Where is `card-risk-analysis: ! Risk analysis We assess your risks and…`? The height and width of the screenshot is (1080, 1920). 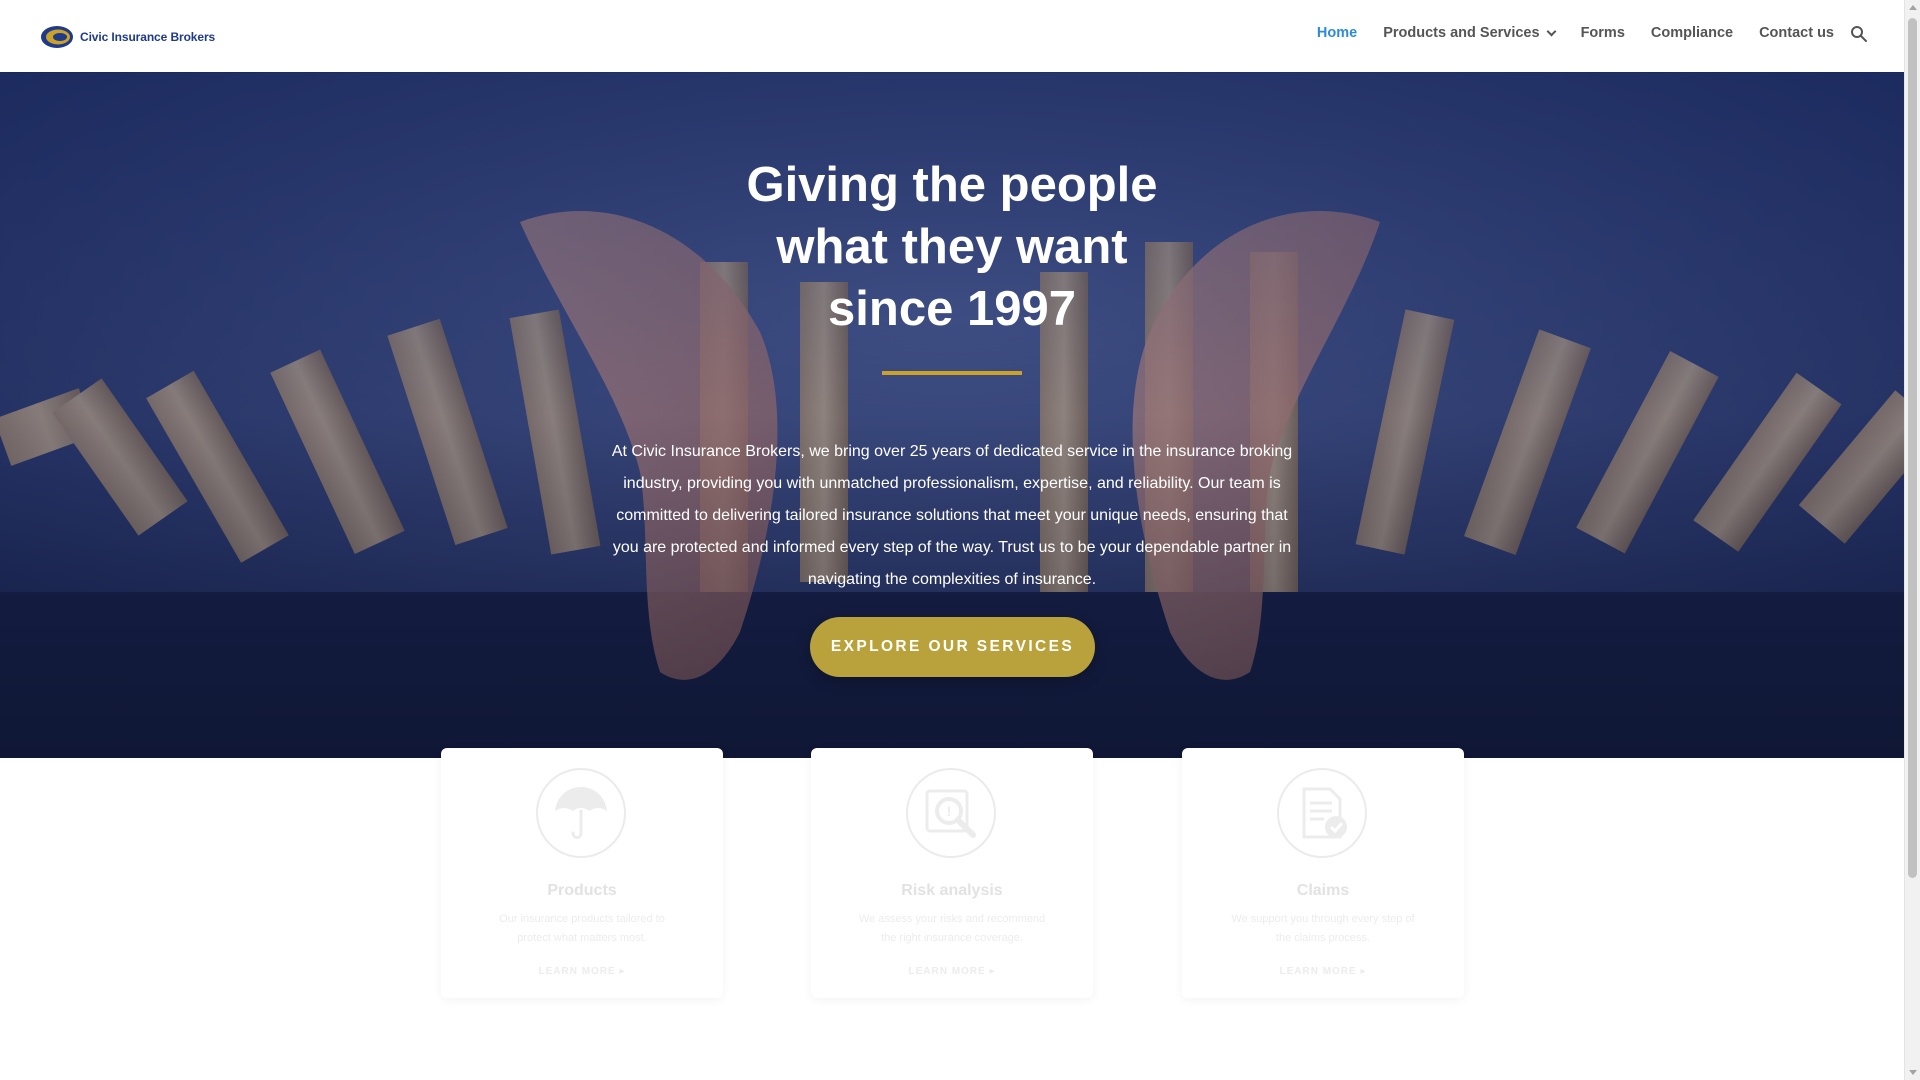 card-risk-analysis: ! Risk analysis We assess your risks and… is located at coordinates (952, 873).